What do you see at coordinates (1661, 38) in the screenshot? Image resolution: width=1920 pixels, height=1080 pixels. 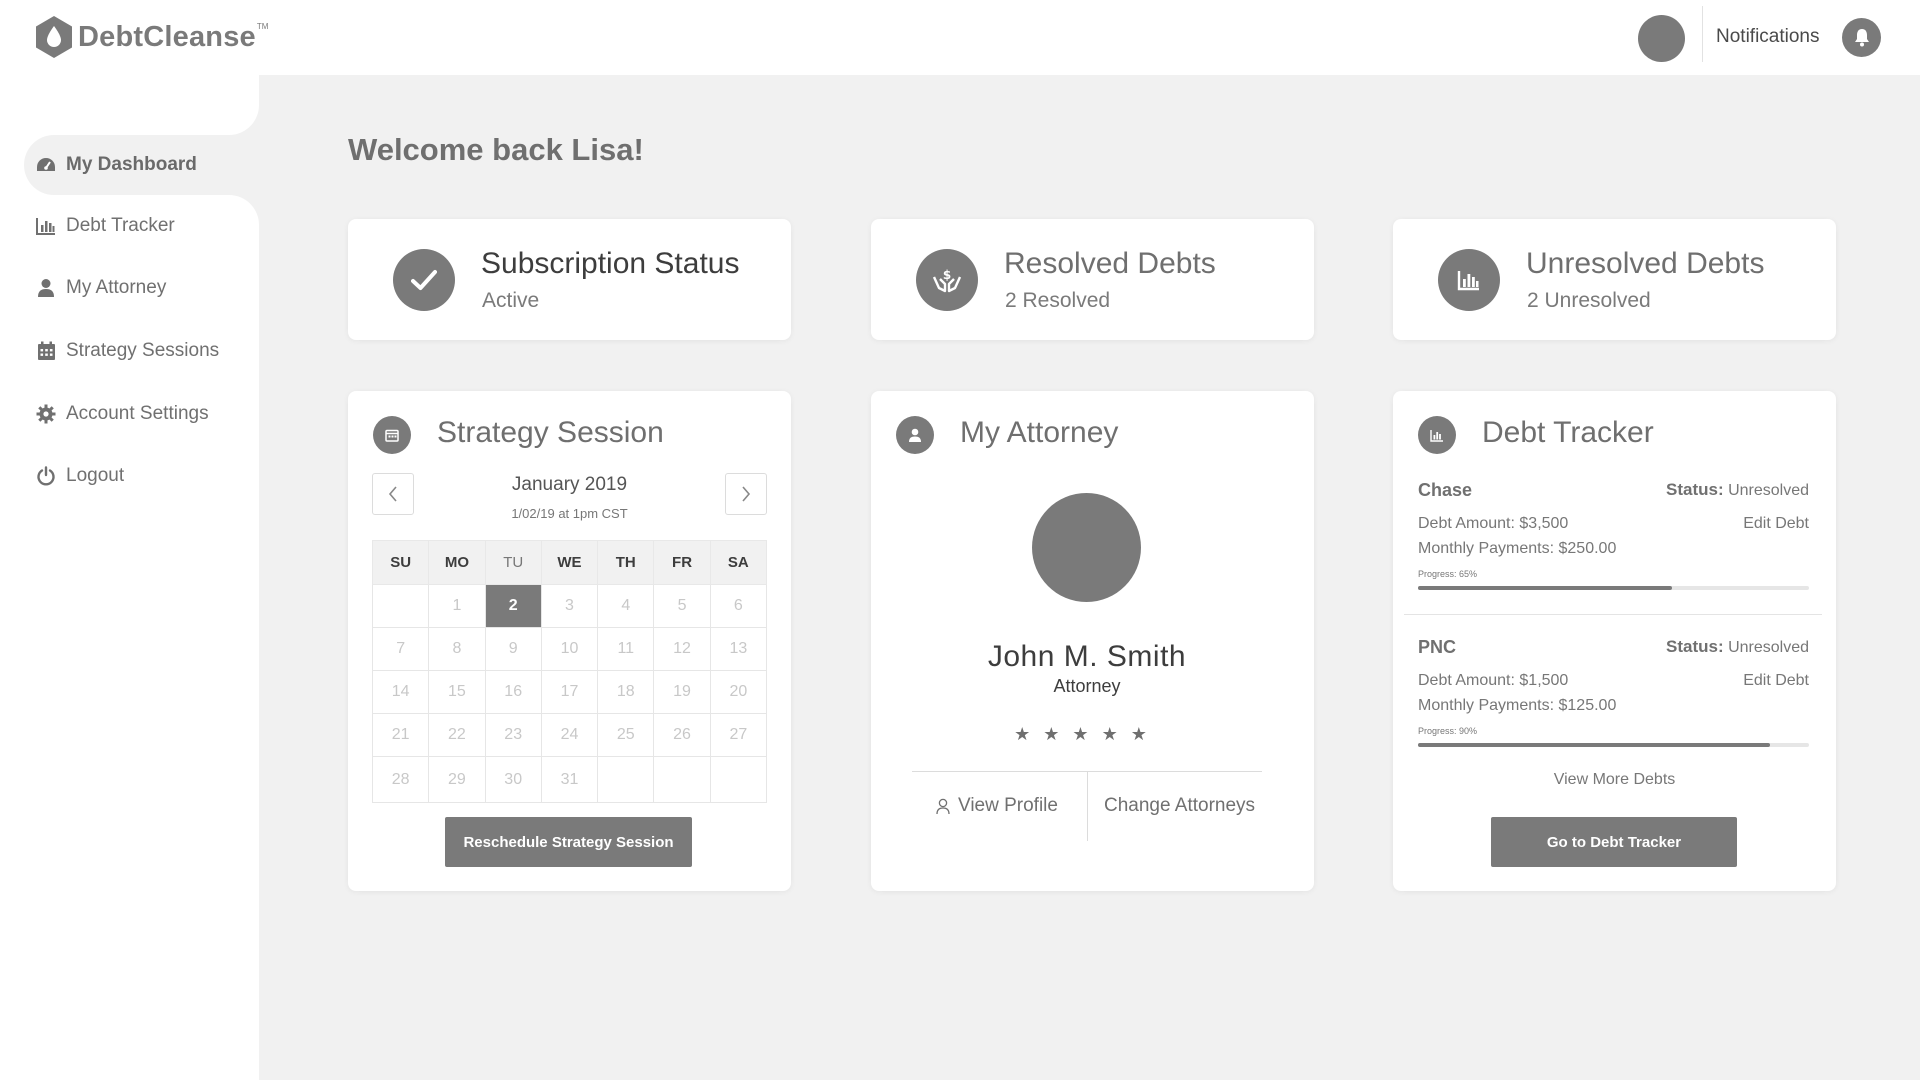 I see `user-avatar` at bounding box center [1661, 38].